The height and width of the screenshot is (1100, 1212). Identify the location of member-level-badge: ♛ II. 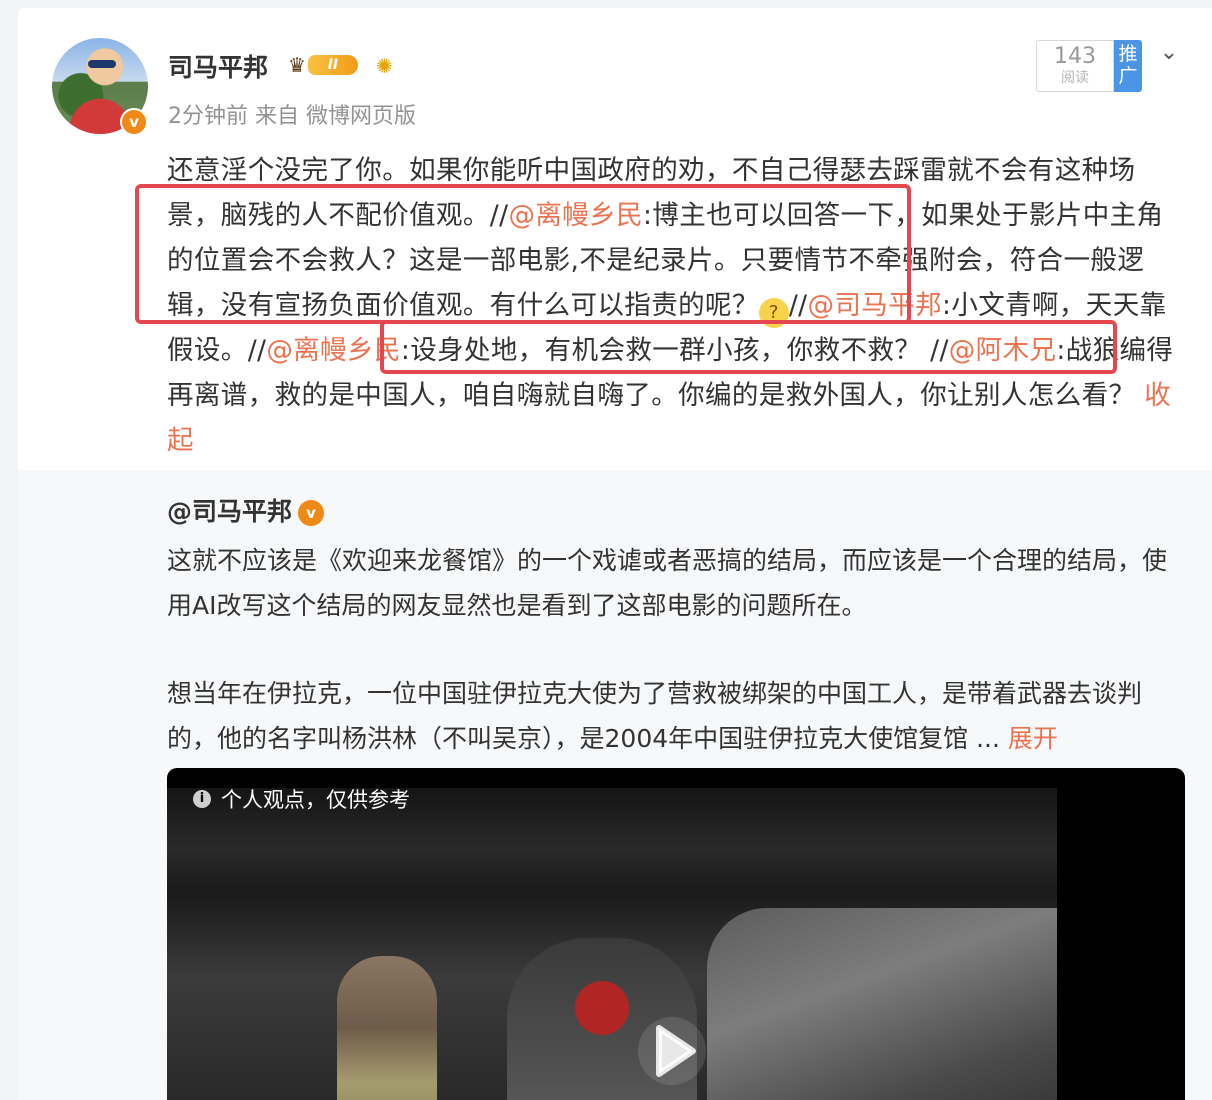
(323, 65).